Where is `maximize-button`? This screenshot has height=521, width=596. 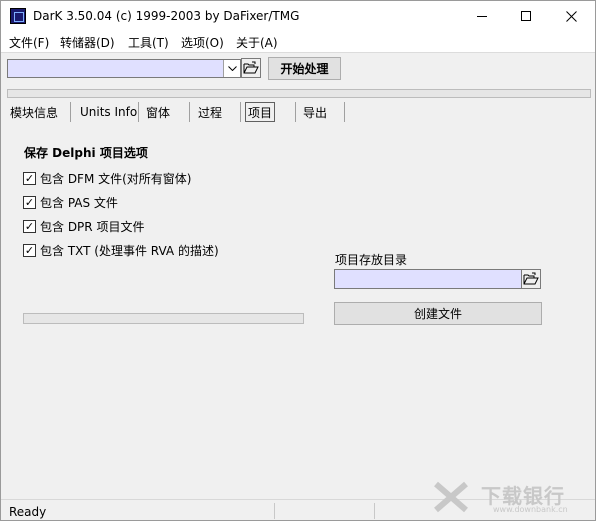 maximize-button is located at coordinates (526, 16).